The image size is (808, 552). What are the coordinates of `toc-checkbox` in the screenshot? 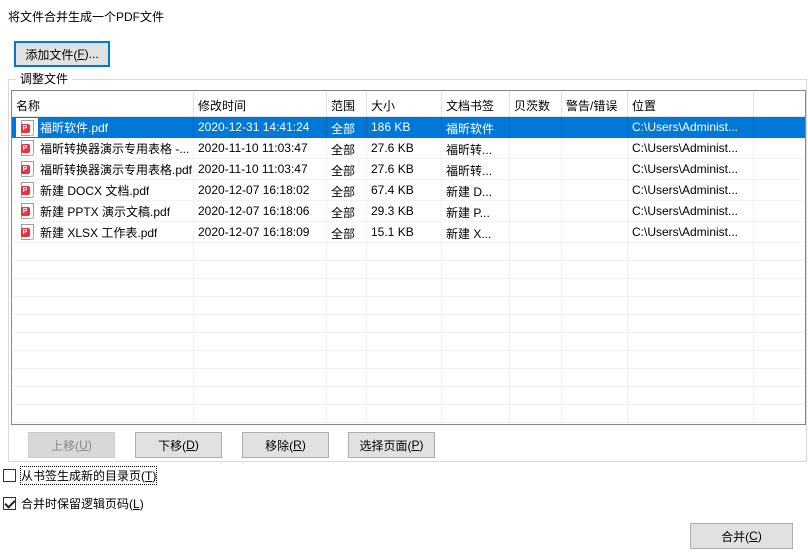 It's located at (9, 475).